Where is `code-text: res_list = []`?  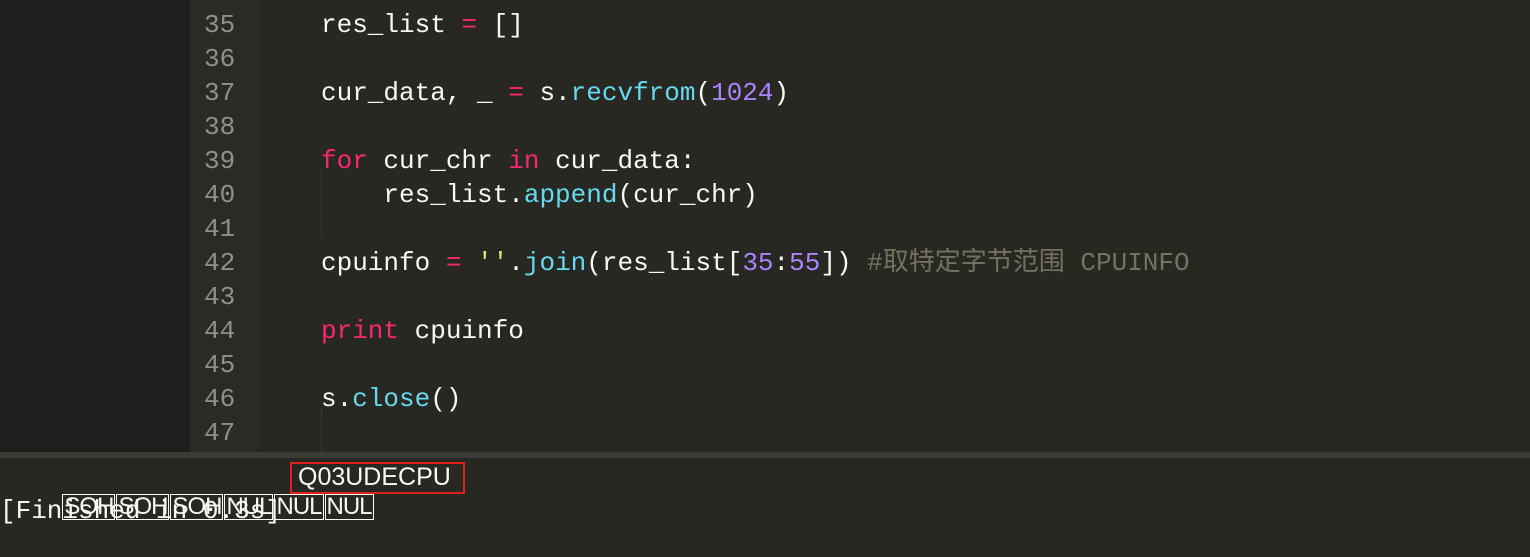
code-text: res_list = [] is located at coordinates (422, 25).